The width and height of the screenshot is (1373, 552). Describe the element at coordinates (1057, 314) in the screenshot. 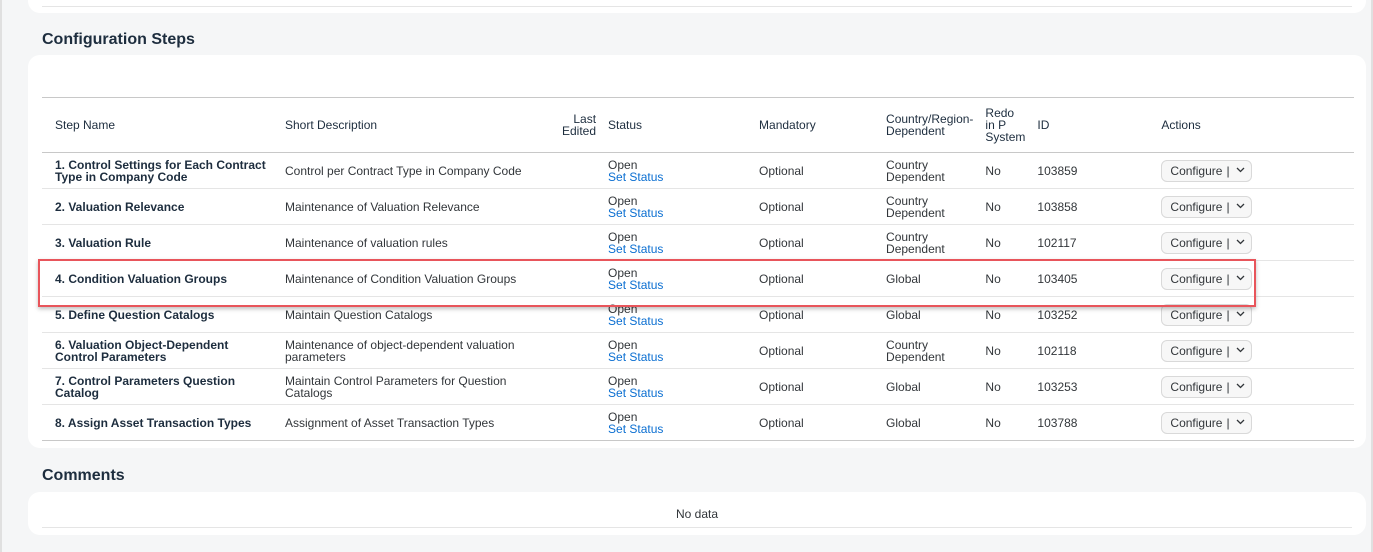

I see `step-id: 103252` at that location.